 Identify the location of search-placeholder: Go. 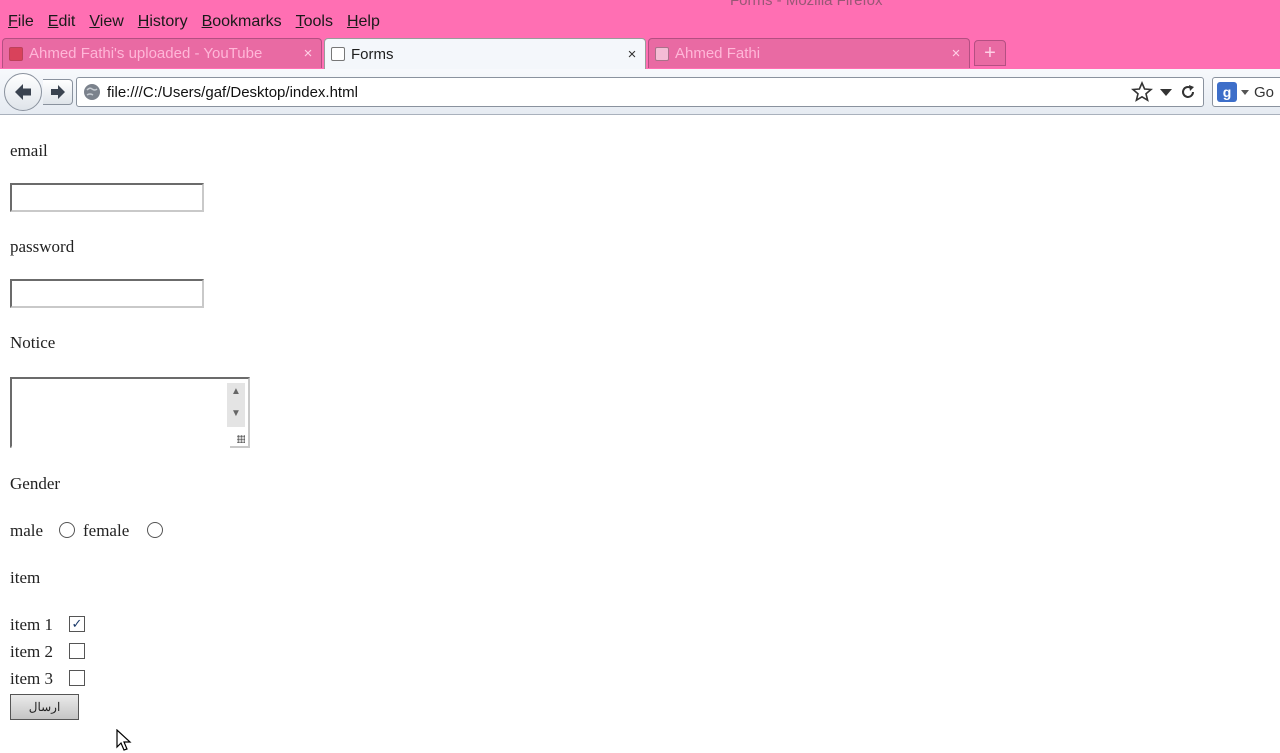
(1264, 92).